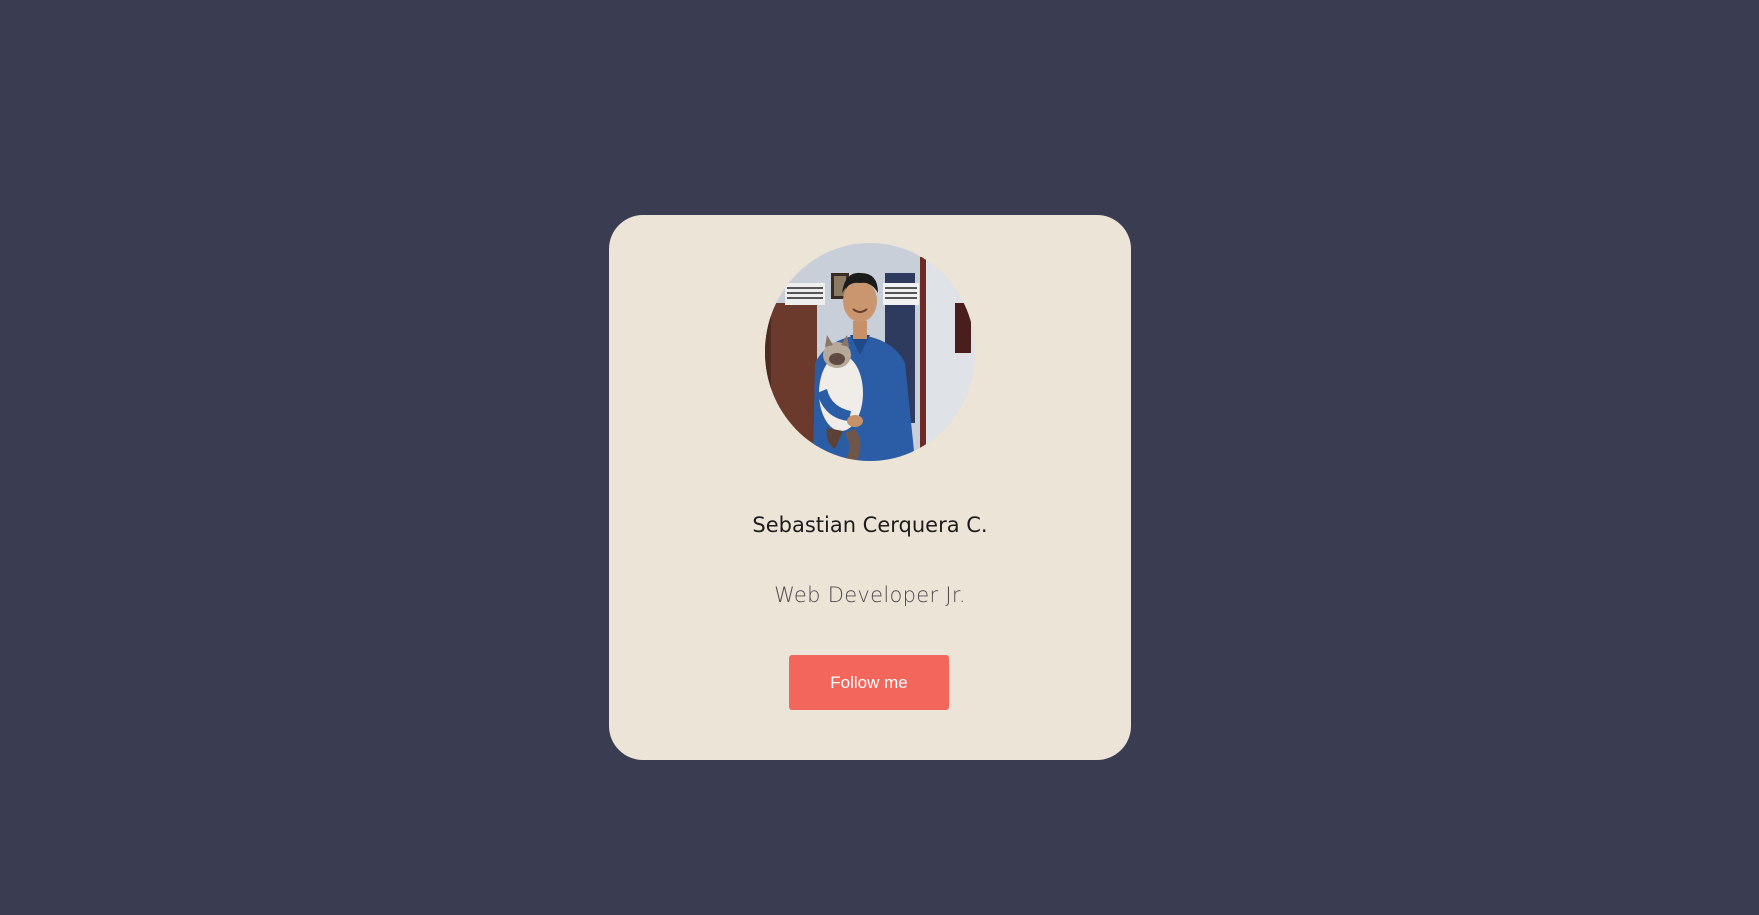 The image size is (1759, 915). What do you see at coordinates (870, 595) in the screenshot?
I see `profile-role: Web Developer Jr.` at bounding box center [870, 595].